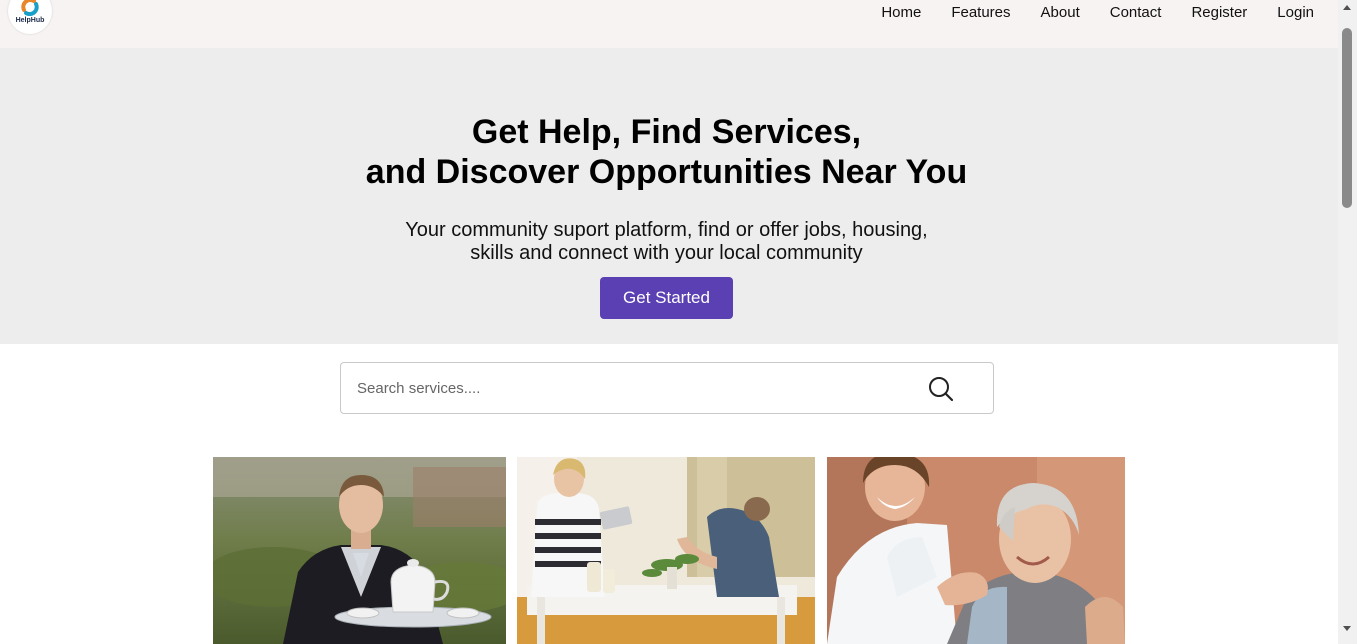 The image size is (1357, 644). I want to click on service-card-cleaning, so click(666, 550).